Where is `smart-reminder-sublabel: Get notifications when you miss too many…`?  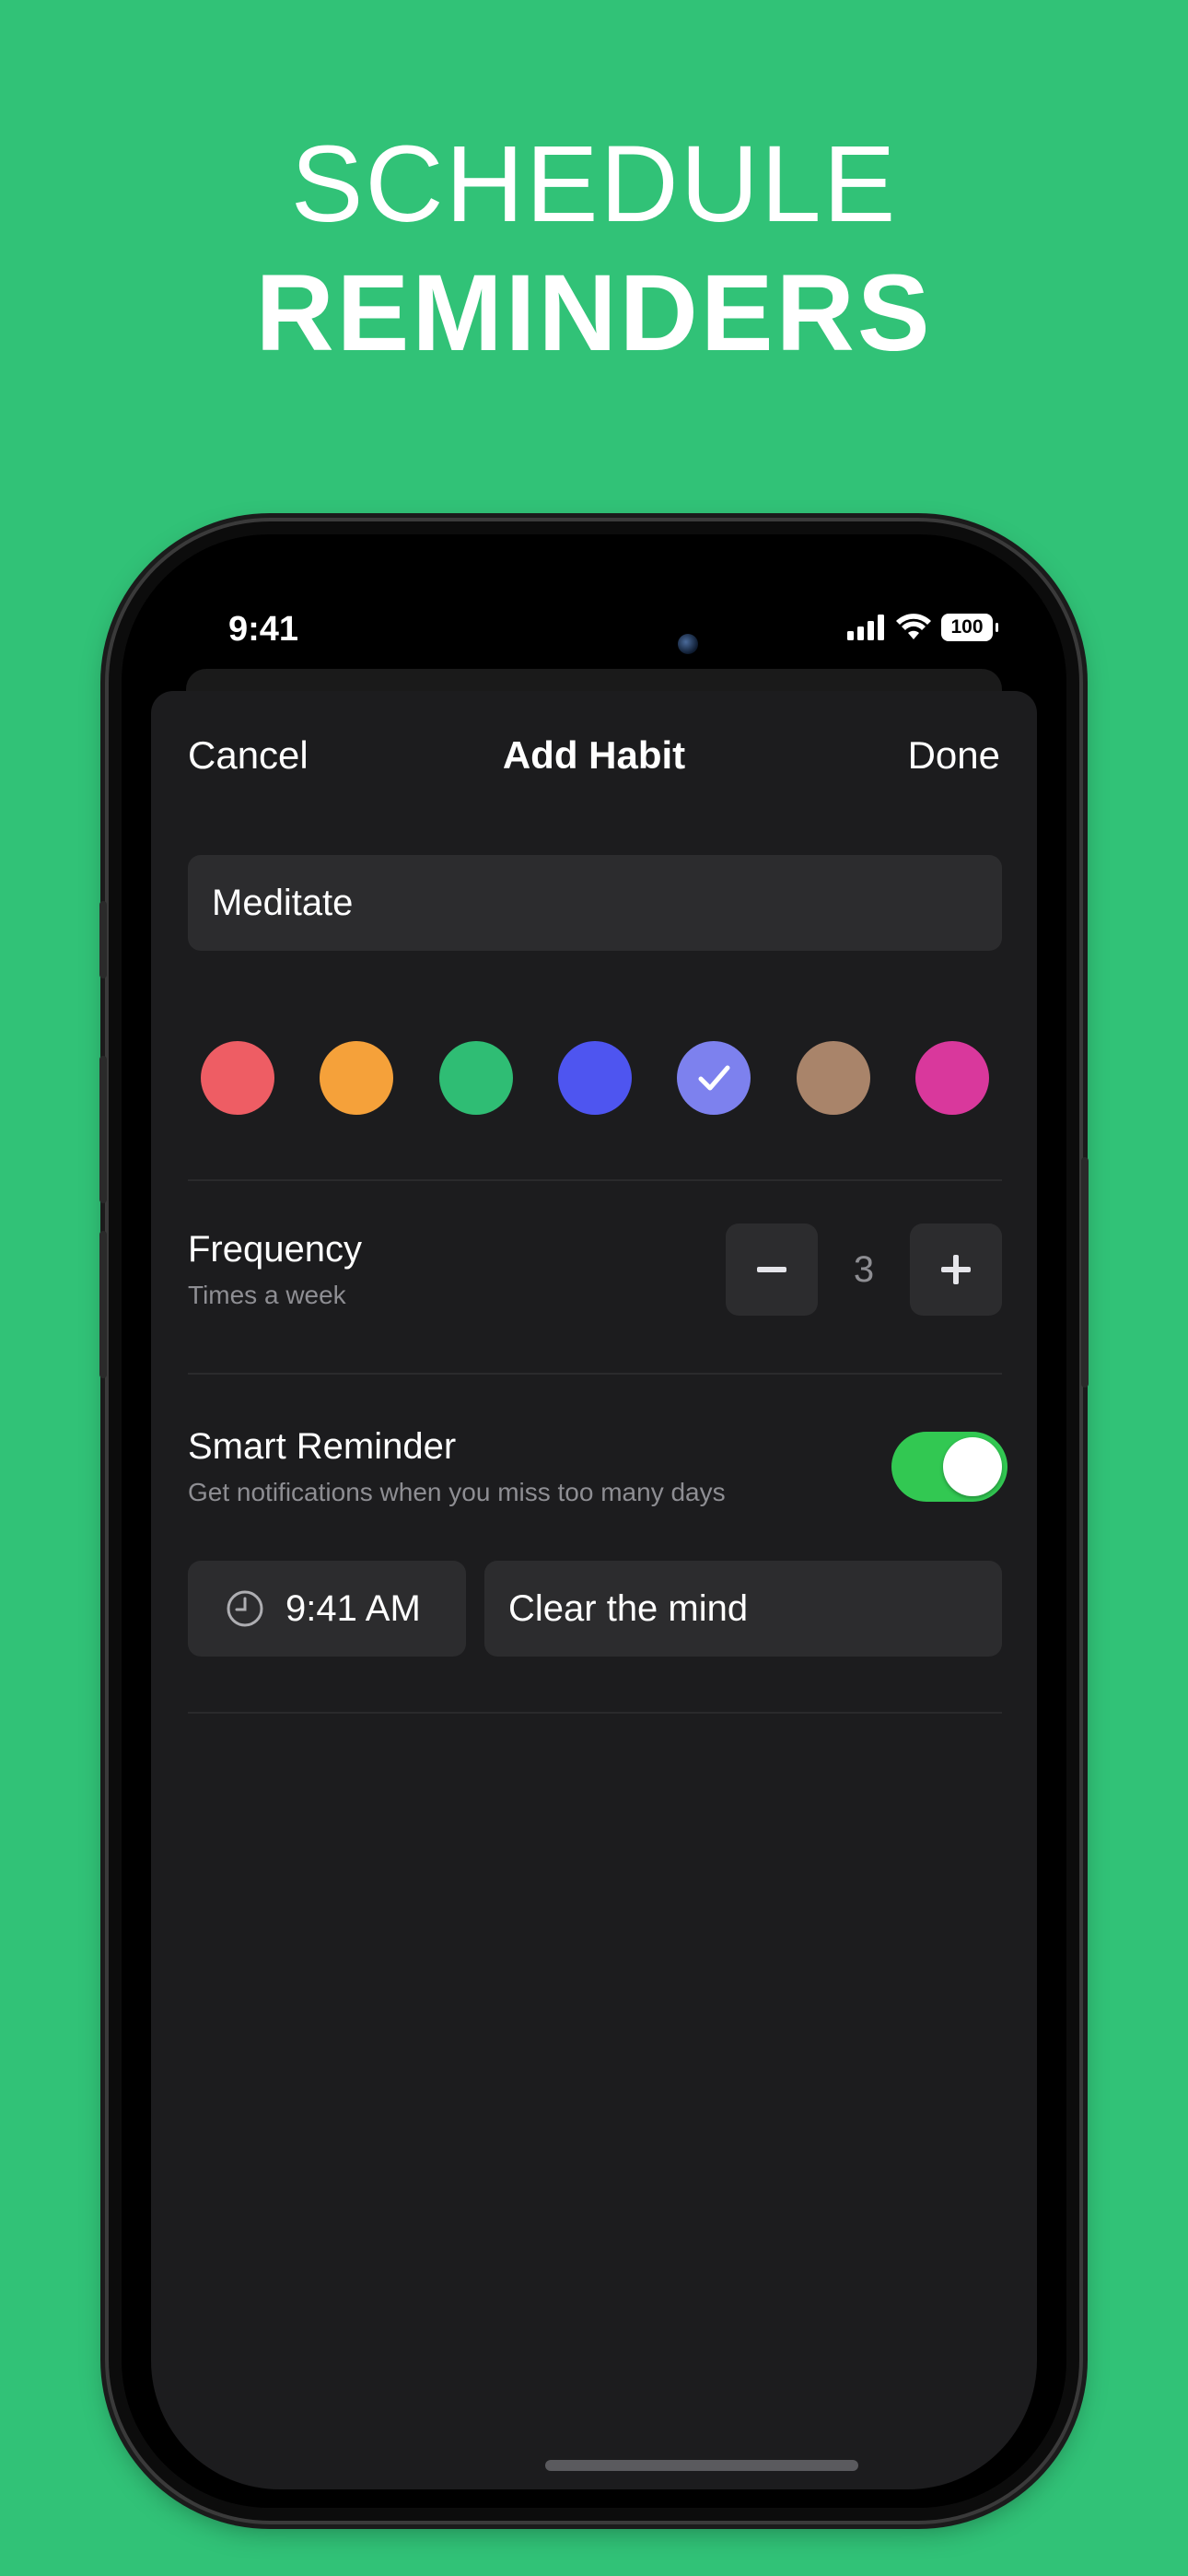 smart-reminder-sublabel: Get notifications when you miss too many… is located at coordinates (457, 1492).